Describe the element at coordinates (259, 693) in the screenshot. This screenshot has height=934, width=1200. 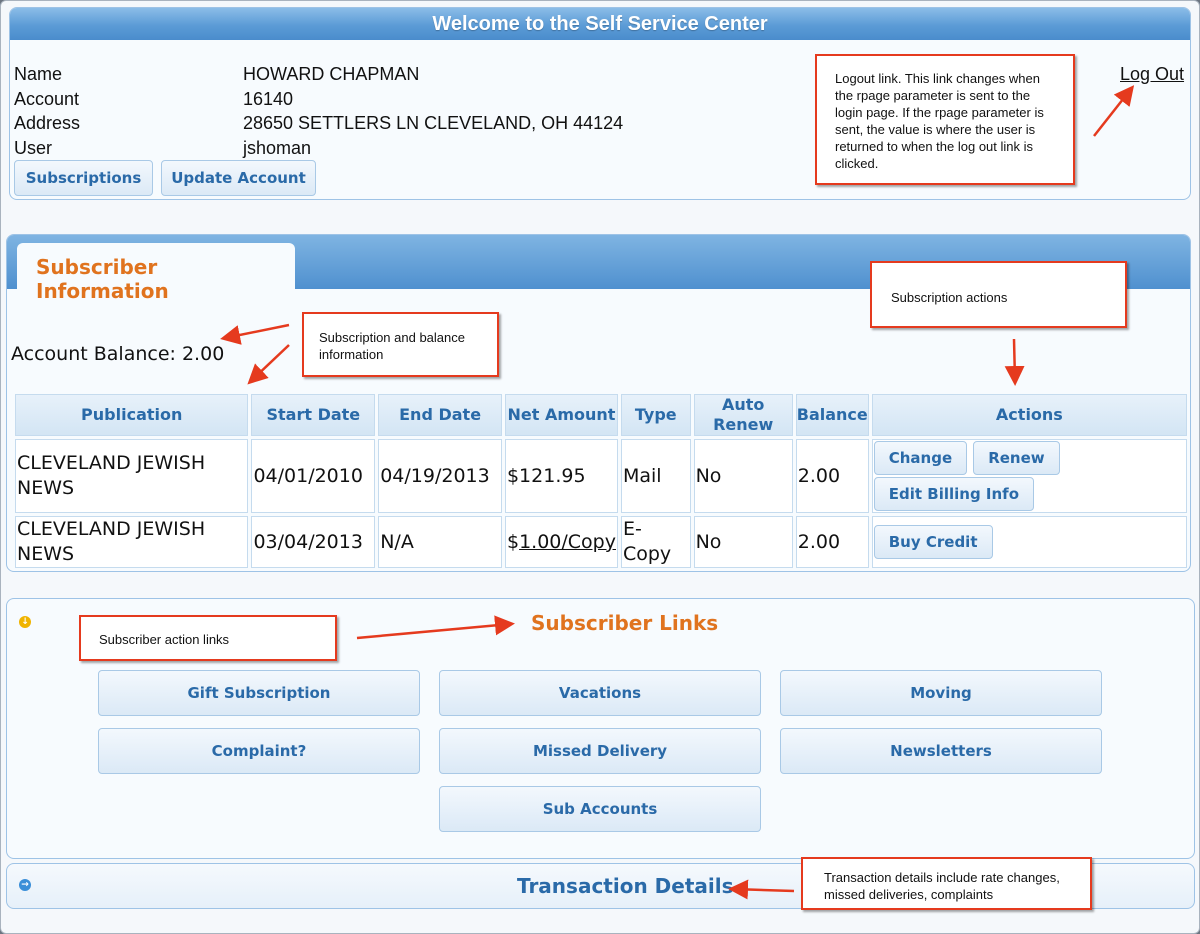
I see `gift-subscription-button: Gift Subscription` at that location.